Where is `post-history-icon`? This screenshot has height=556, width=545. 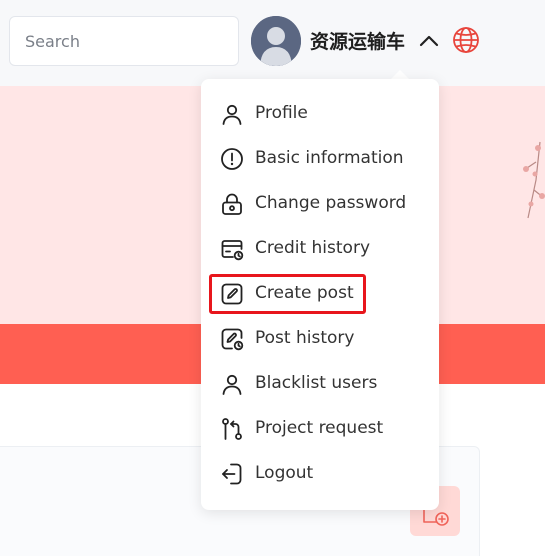
post-history-icon is located at coordinates (232, 339).